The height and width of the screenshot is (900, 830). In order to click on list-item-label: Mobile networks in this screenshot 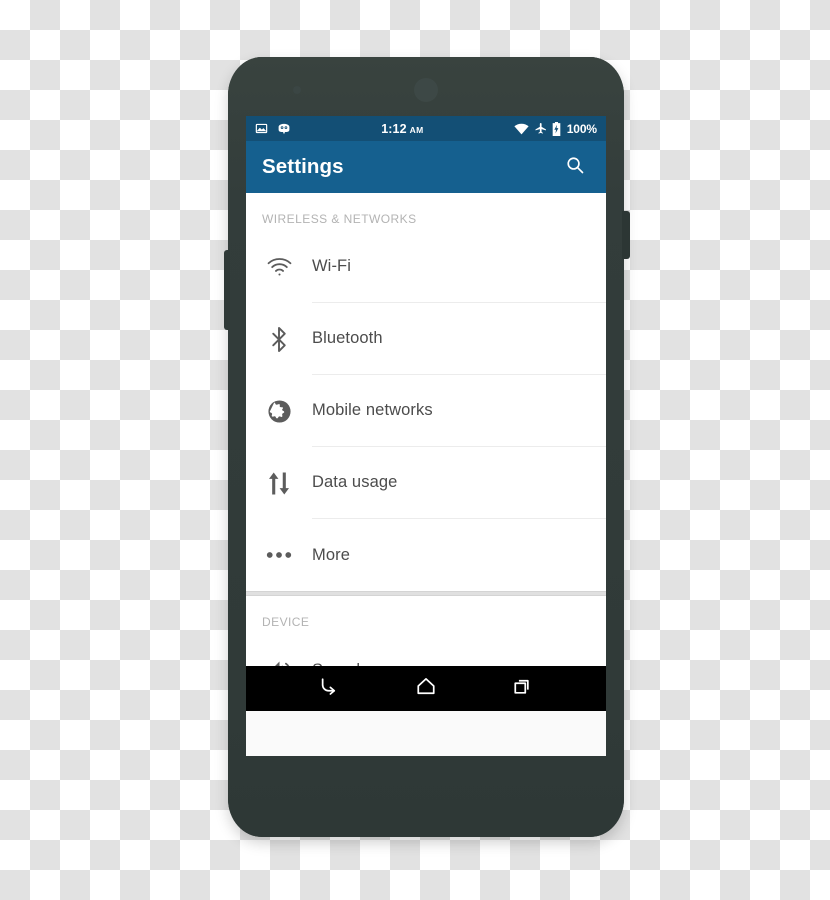, I will do `click(372, 410)`.